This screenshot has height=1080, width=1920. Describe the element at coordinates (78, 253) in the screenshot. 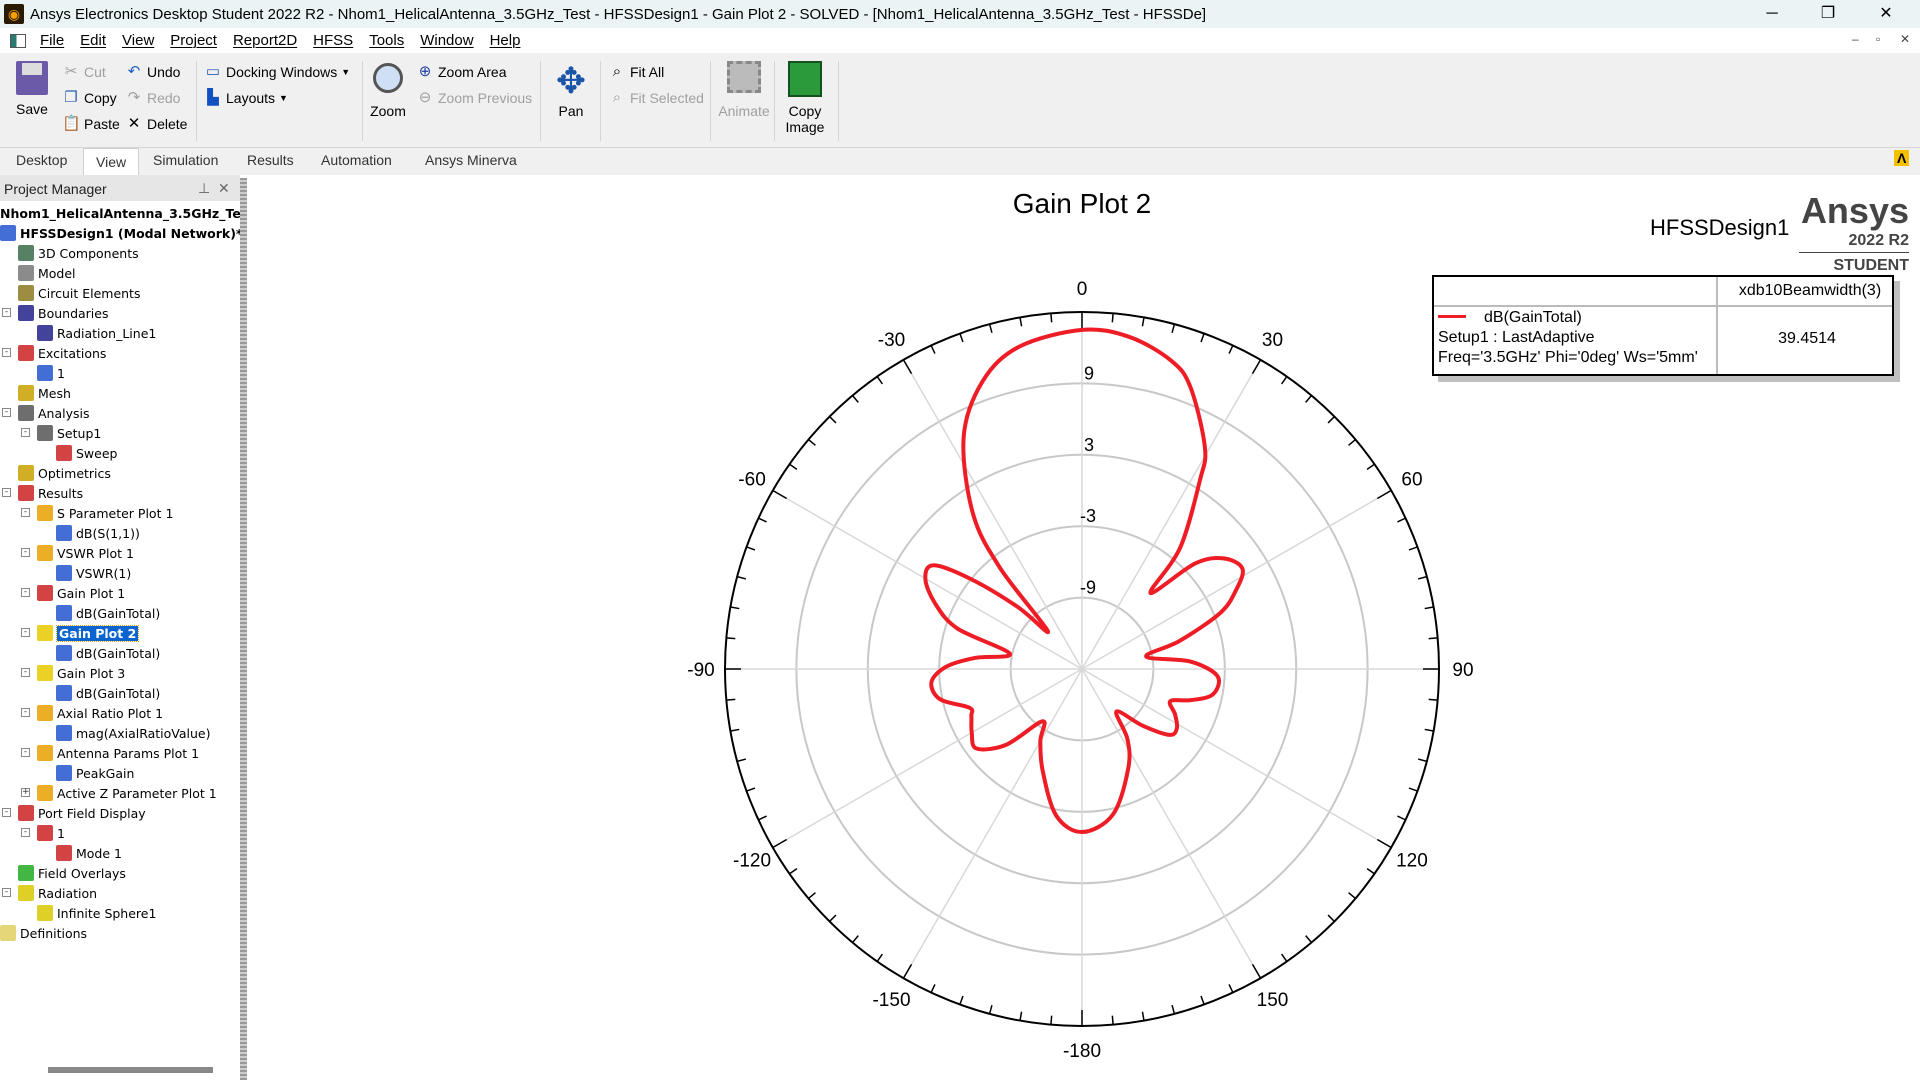

I see `tree-item: 3D Components` at that location.